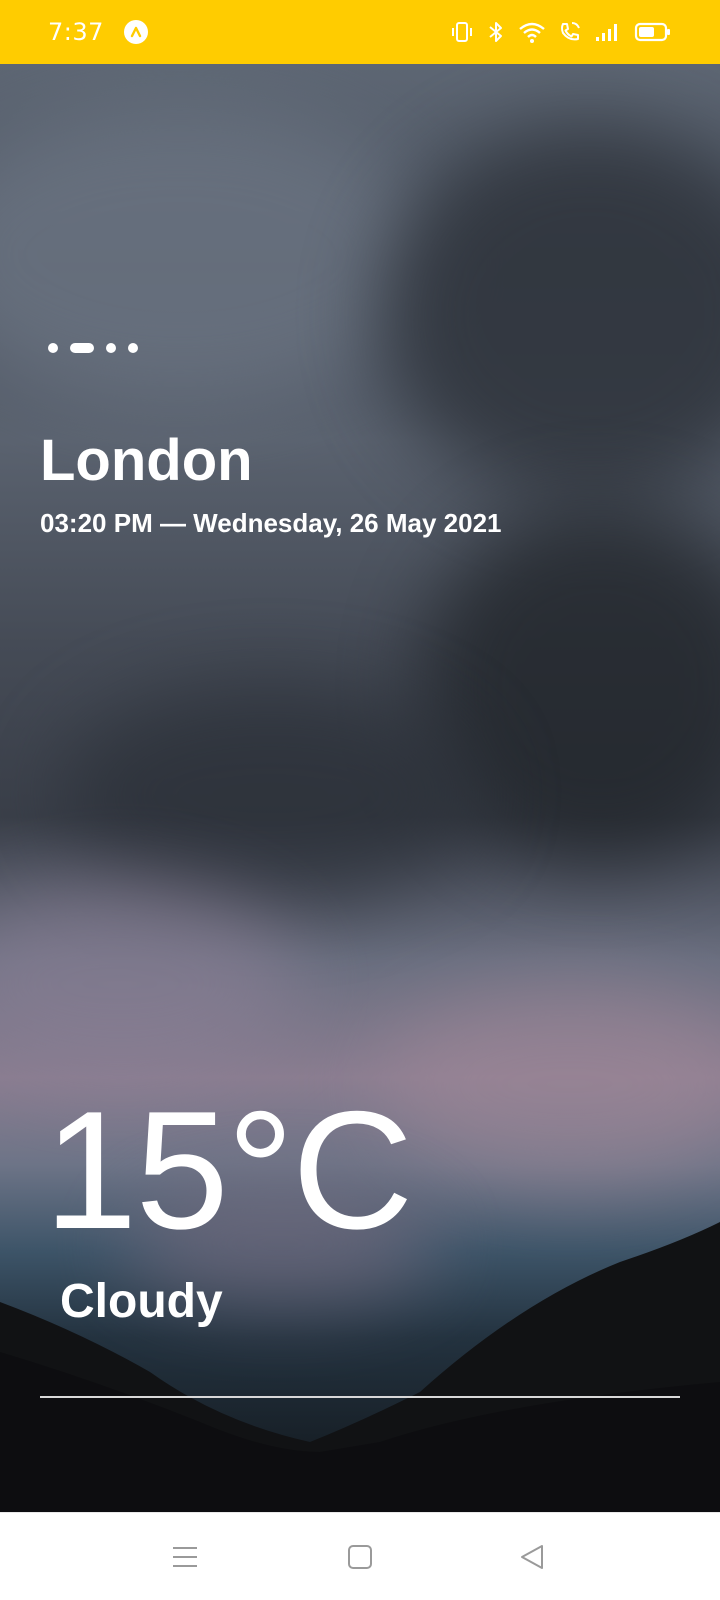  What do you see at coordinates (76, 32) in the screenshot?
I see `status-time: 7:37` at bounding box center [76, 32].